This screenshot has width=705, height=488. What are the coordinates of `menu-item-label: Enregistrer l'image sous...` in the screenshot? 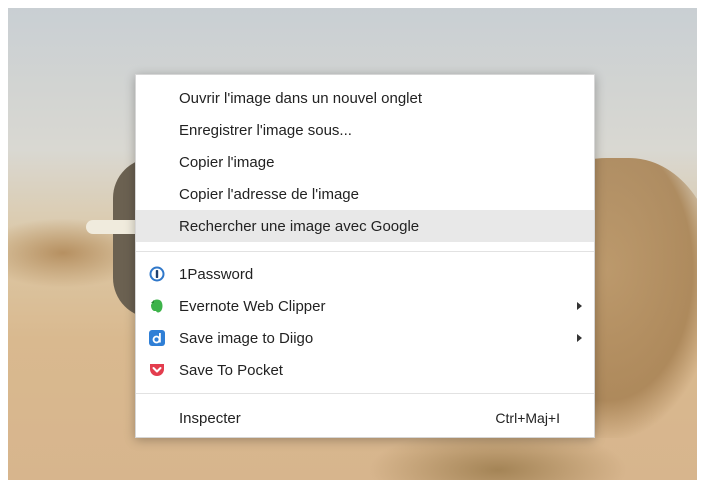 It's located at (265, 130).